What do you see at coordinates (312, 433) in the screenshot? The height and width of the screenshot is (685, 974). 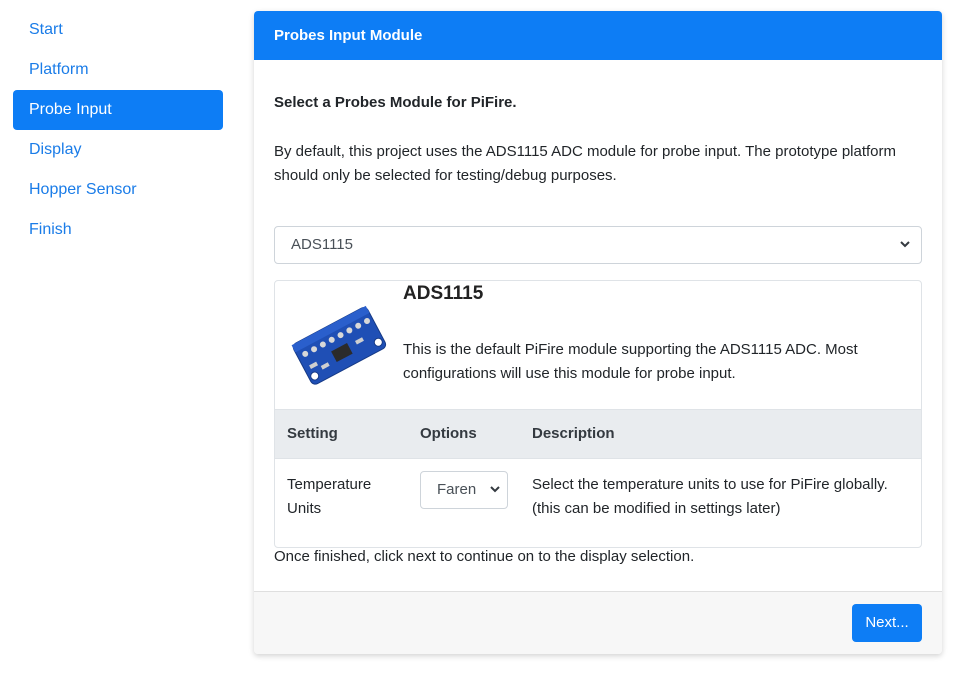 I see `column-header-setting: Setting` at bounding box center [312, 433].